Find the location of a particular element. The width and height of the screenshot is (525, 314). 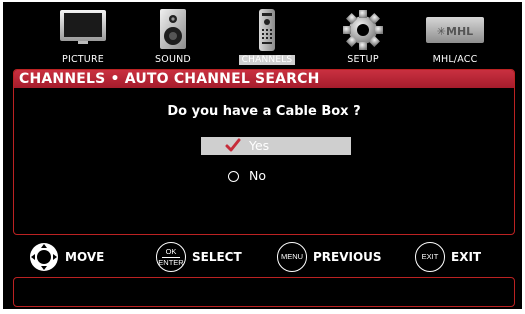

option-no: No is located at coordinates (276, 176).